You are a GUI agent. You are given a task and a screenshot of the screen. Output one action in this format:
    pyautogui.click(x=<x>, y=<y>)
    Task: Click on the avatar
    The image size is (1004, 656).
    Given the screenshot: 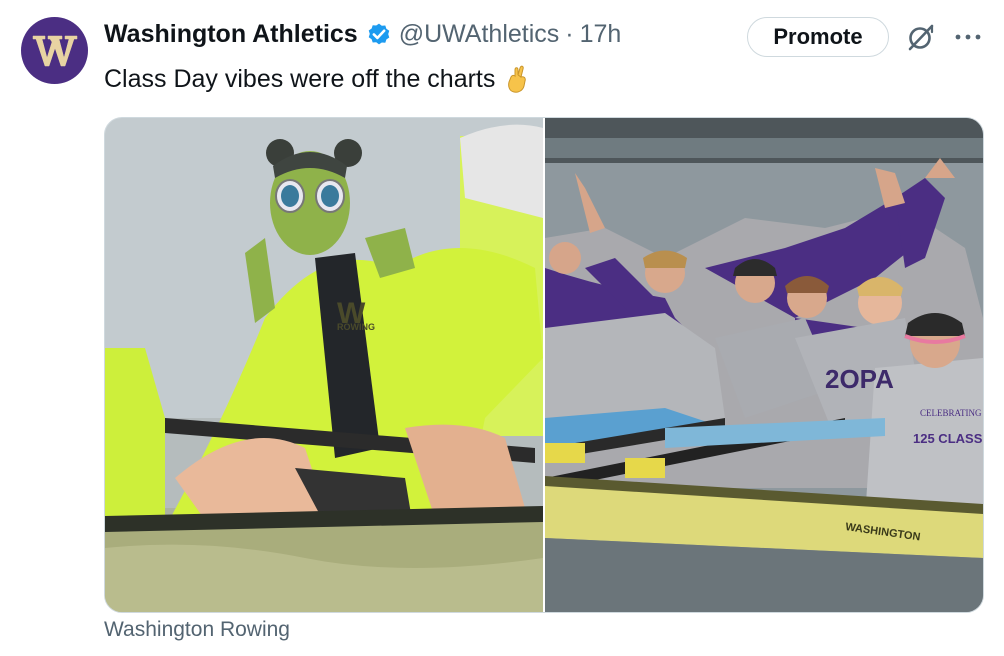 What is the action you would take?
    pyautogui.click(x=54, y=50)
    